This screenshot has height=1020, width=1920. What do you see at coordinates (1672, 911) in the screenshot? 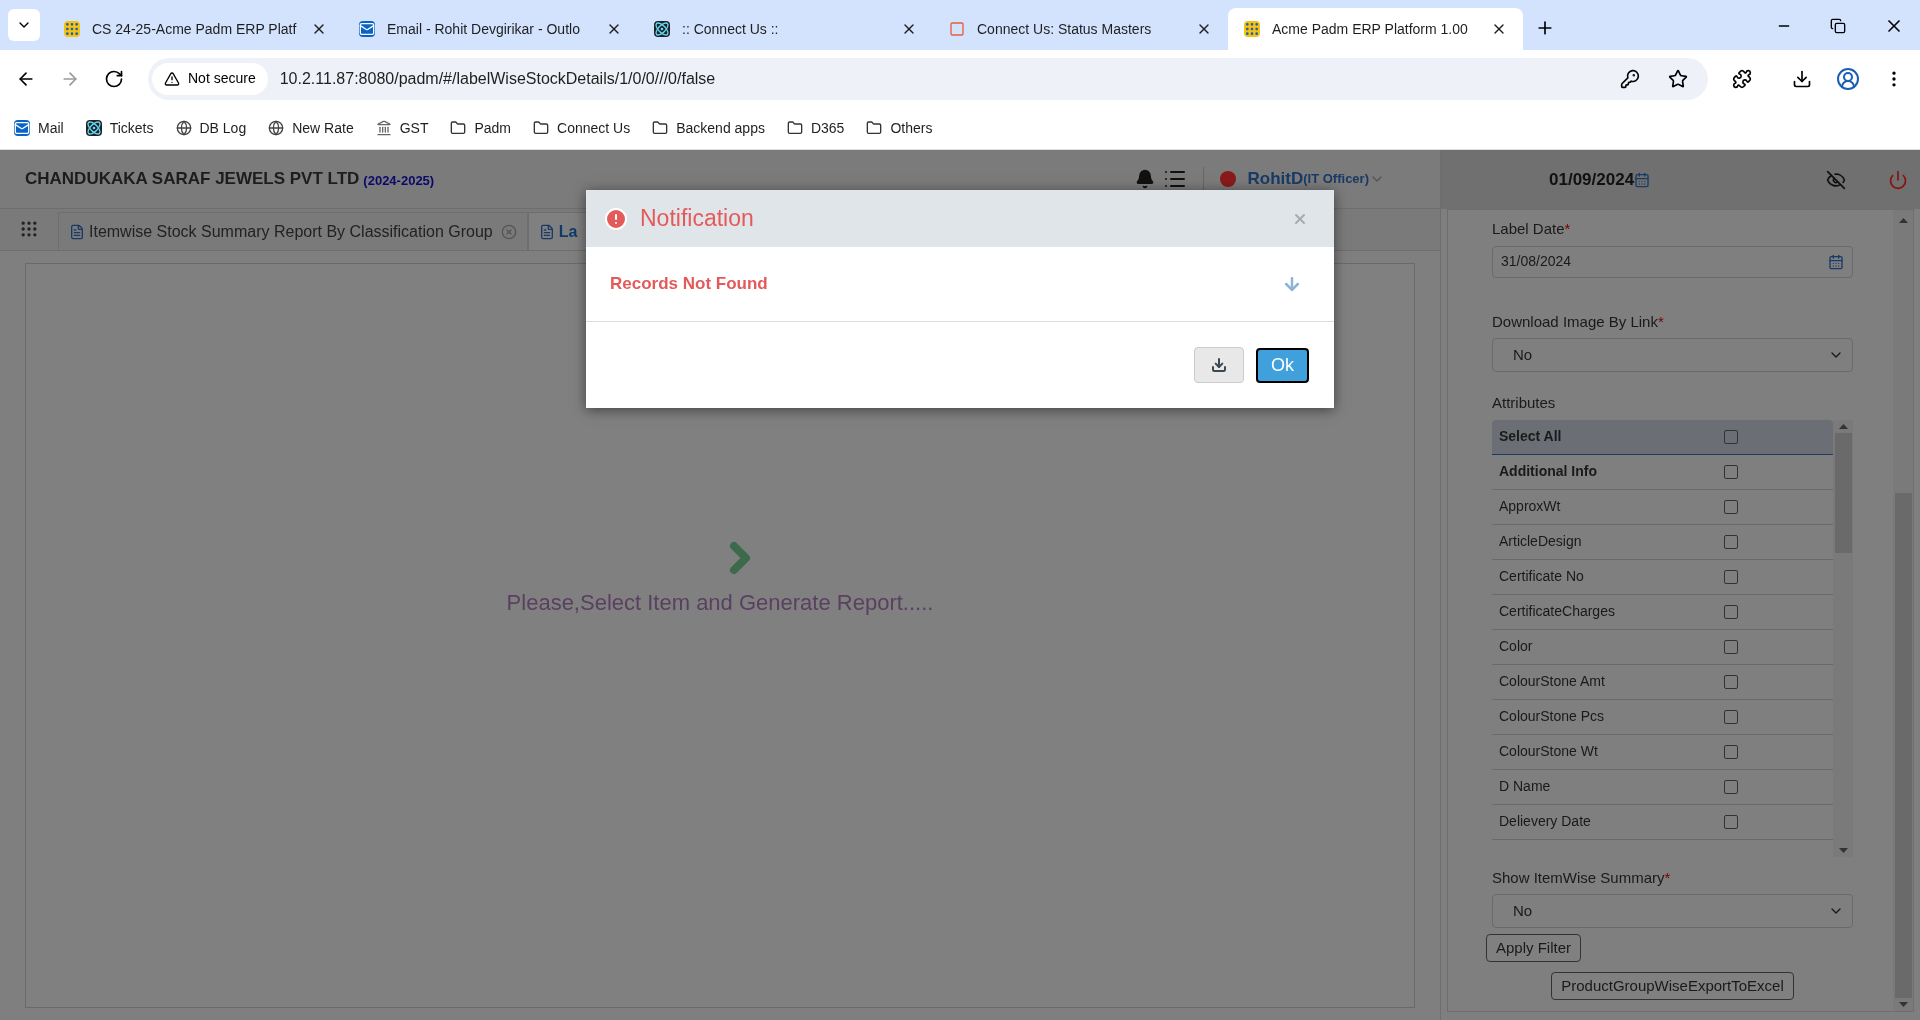
I see `summary-select: No` at bounding box center [1672, 911].